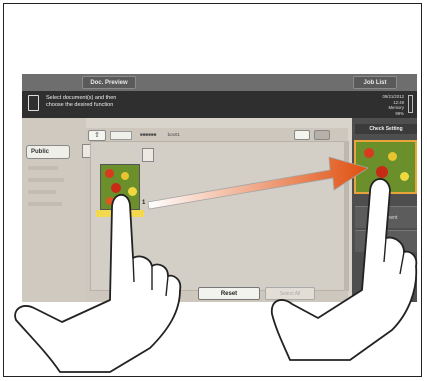 The height and width of the screenshot is (381, 427). Describe the element at coordinates (386, 241) in the screenshot. I see `detail-menu-button: Detail Menu` at that location.